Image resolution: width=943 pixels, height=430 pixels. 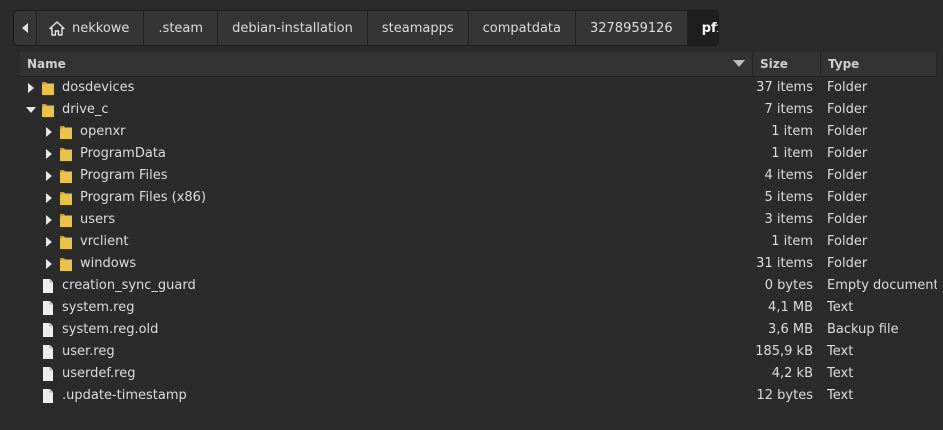 I want to click on column-header-bar: Name Size Type, so click(x=481, y=64).